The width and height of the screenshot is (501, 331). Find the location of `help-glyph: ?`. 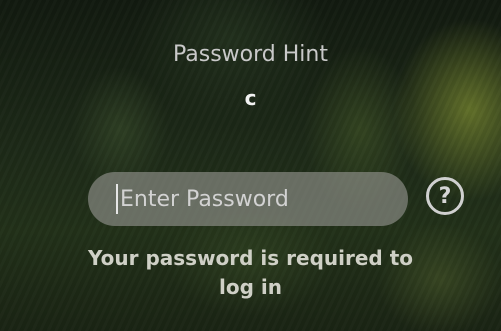

help-glyph: ? is located at coordinates (445, 196).